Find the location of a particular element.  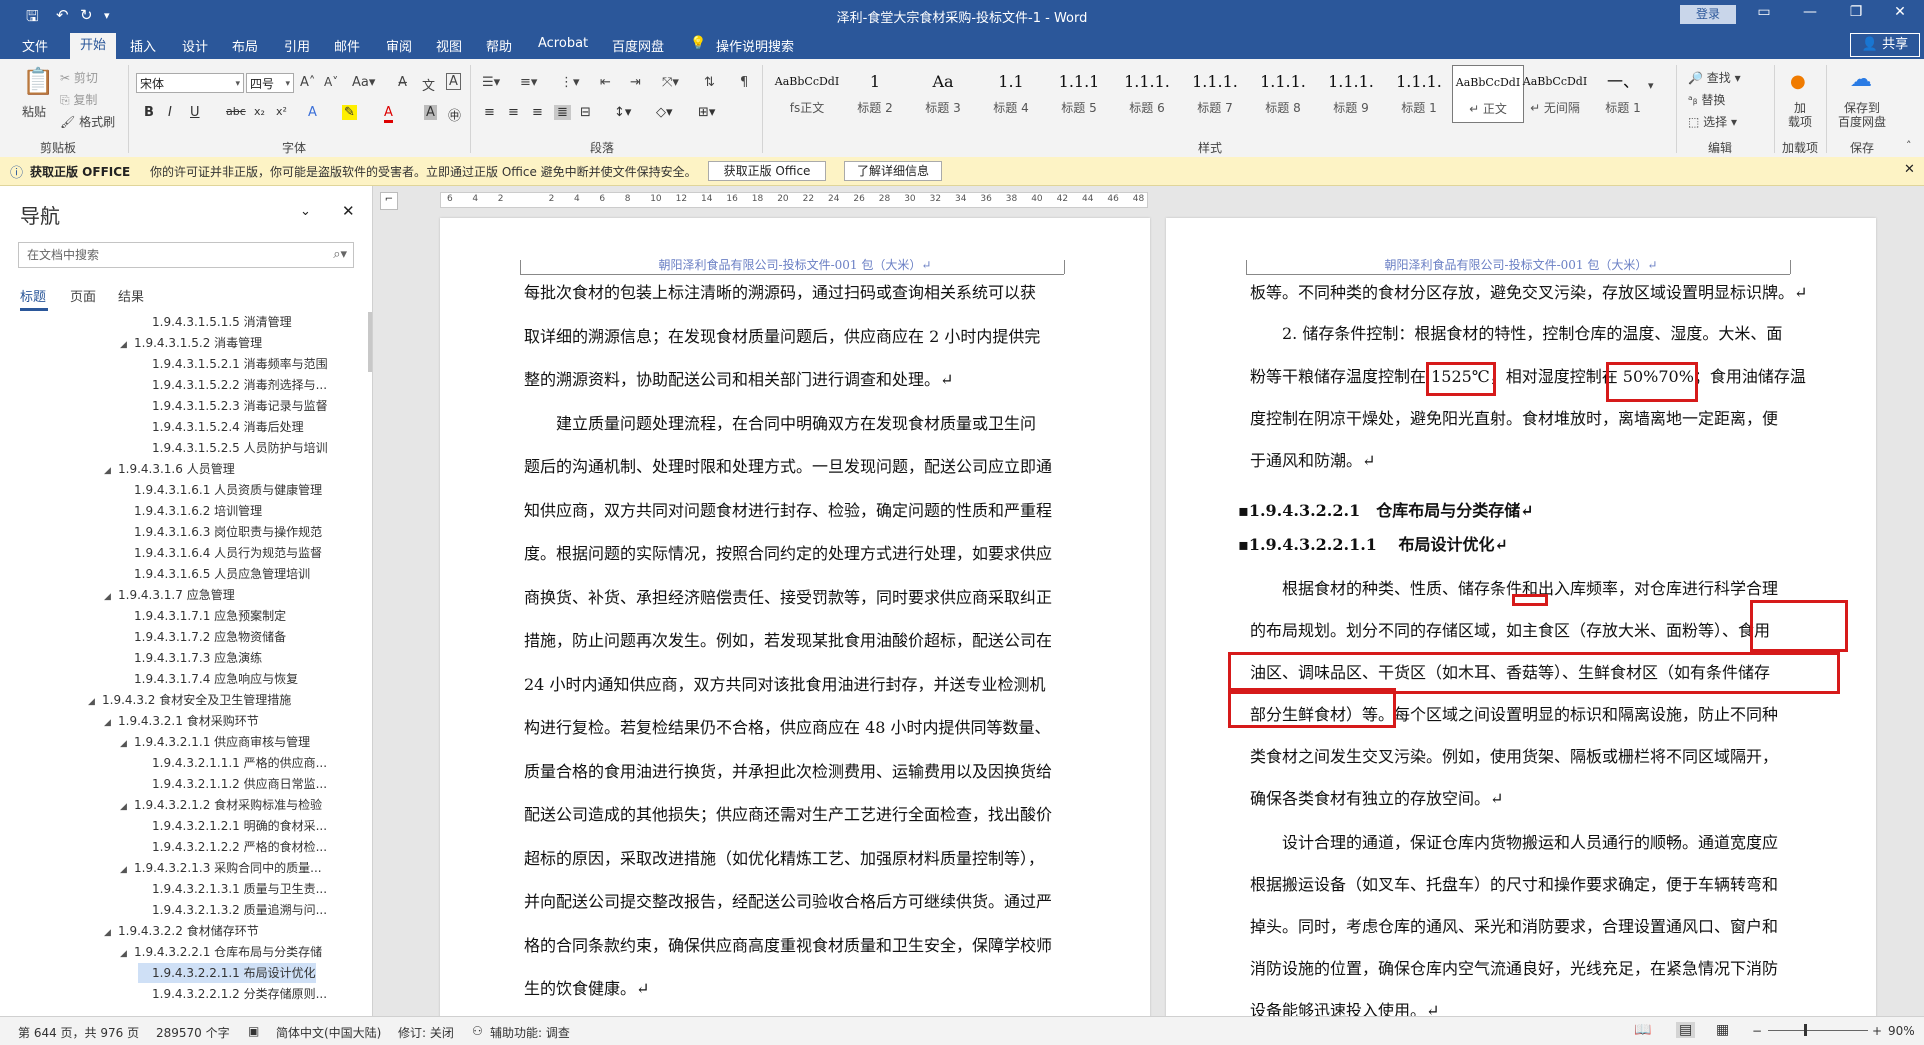

subscript-icon: x₂ is located at coordinates (259, 111).